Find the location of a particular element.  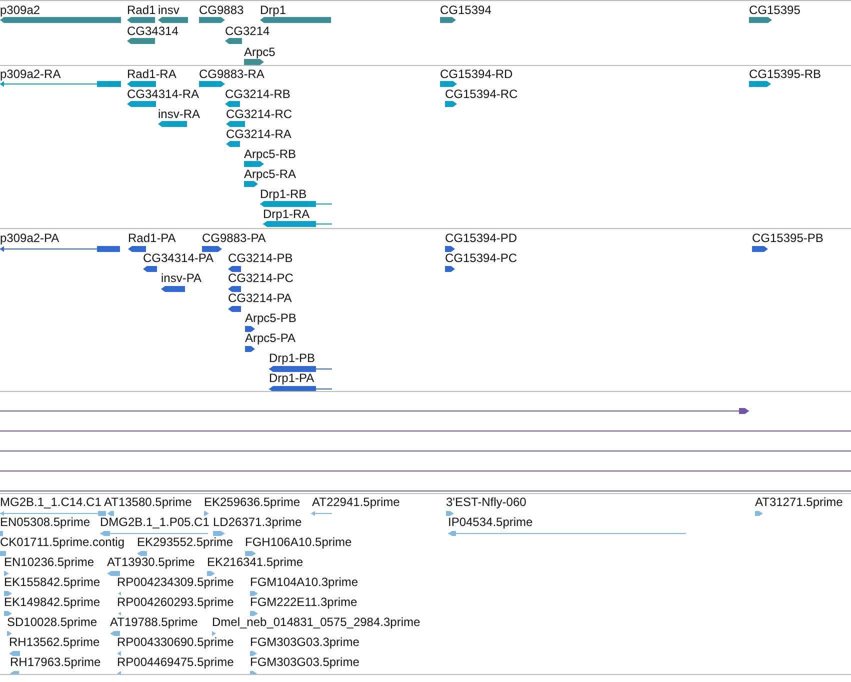

feature-label: Arpc5-PB is located at coordinates (270, 318).